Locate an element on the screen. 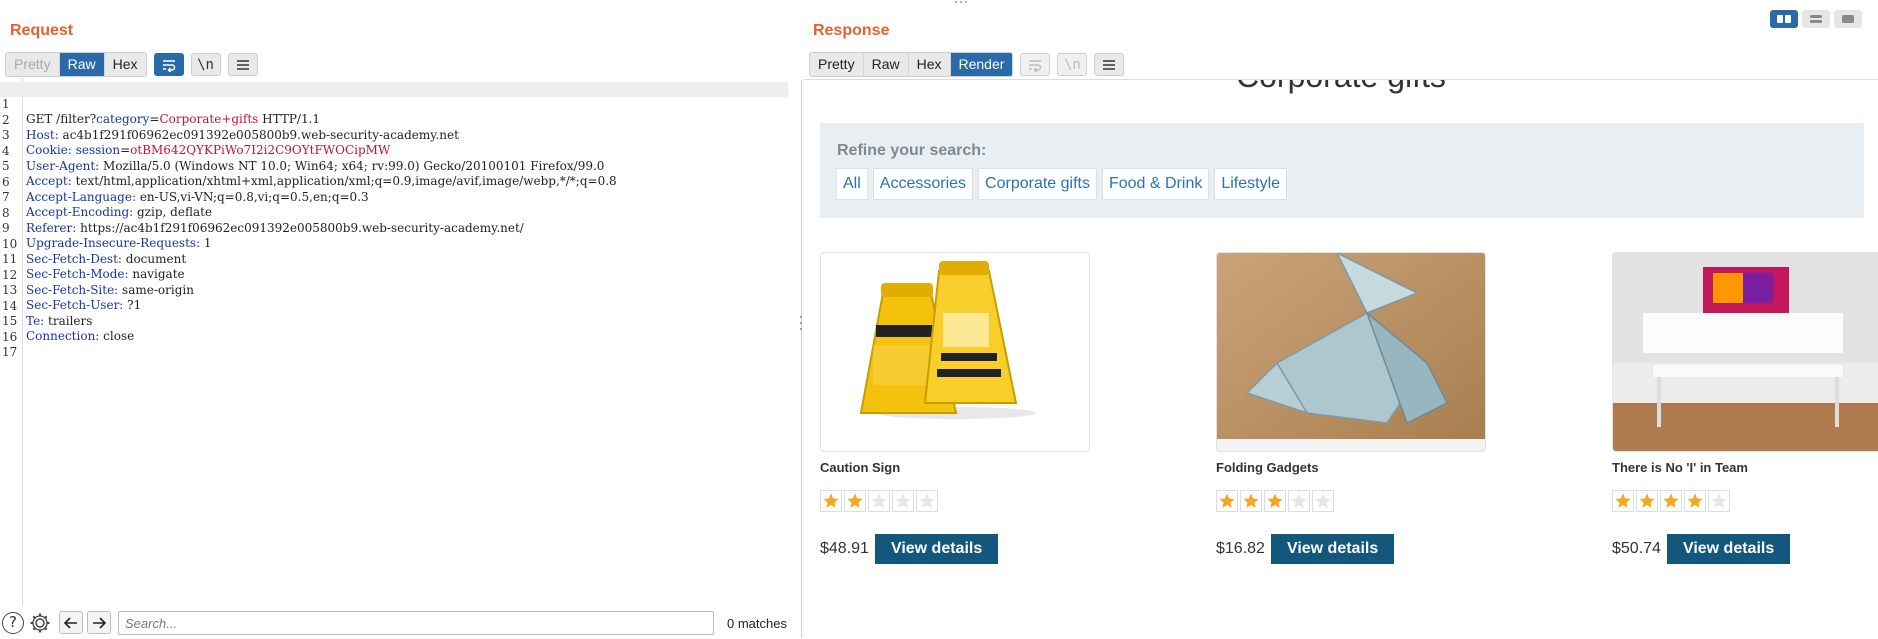  header-line: 9 Upgrade-Insecure-Requests: 1 is located at coordinates (107, 235).